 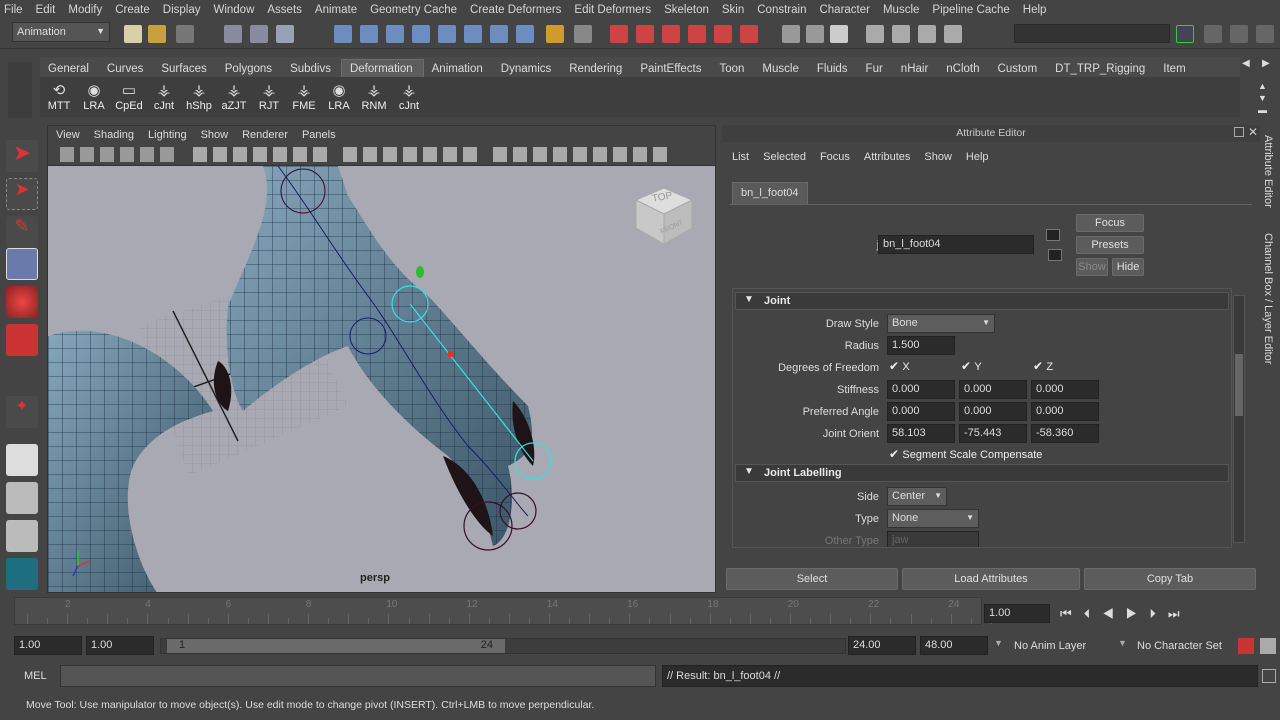 I want to click on joint-labelling-section-header: ▼ Joint Labelling, so click(x=982, y=473).